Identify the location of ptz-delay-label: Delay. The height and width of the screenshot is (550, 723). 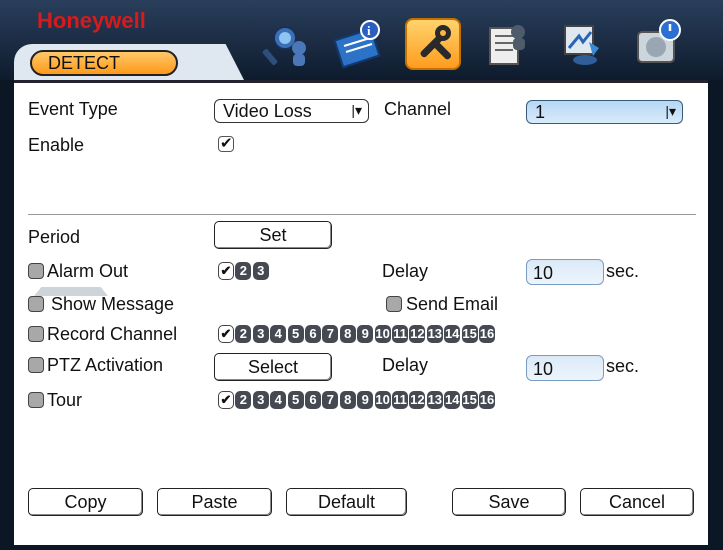
(405, 365).